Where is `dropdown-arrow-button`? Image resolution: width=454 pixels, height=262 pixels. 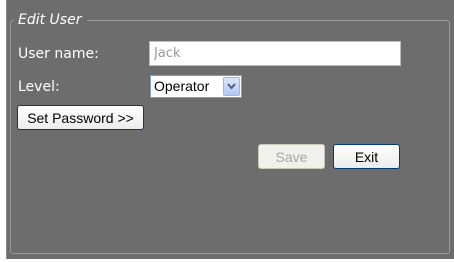 dropdown-arrow-button is located at coordinates (231, 86).